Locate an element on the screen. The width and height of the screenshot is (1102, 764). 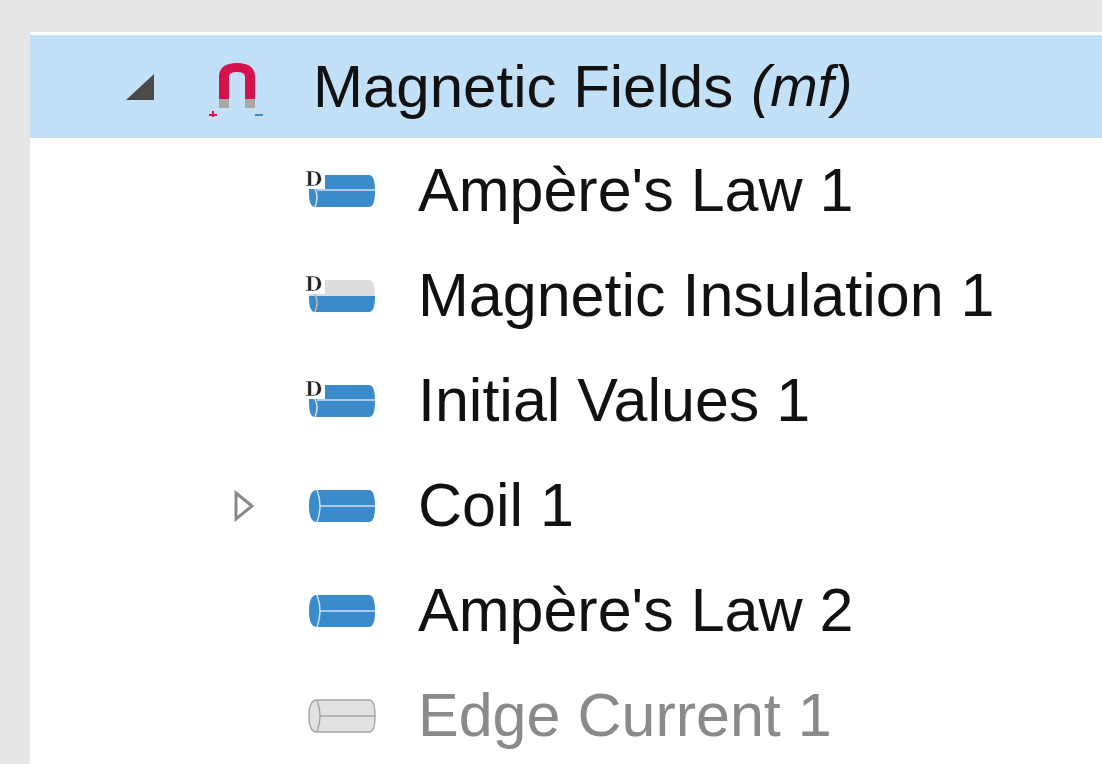
tree-item: D Magnetic Insulation 1 is located at coordinates (566, 295).